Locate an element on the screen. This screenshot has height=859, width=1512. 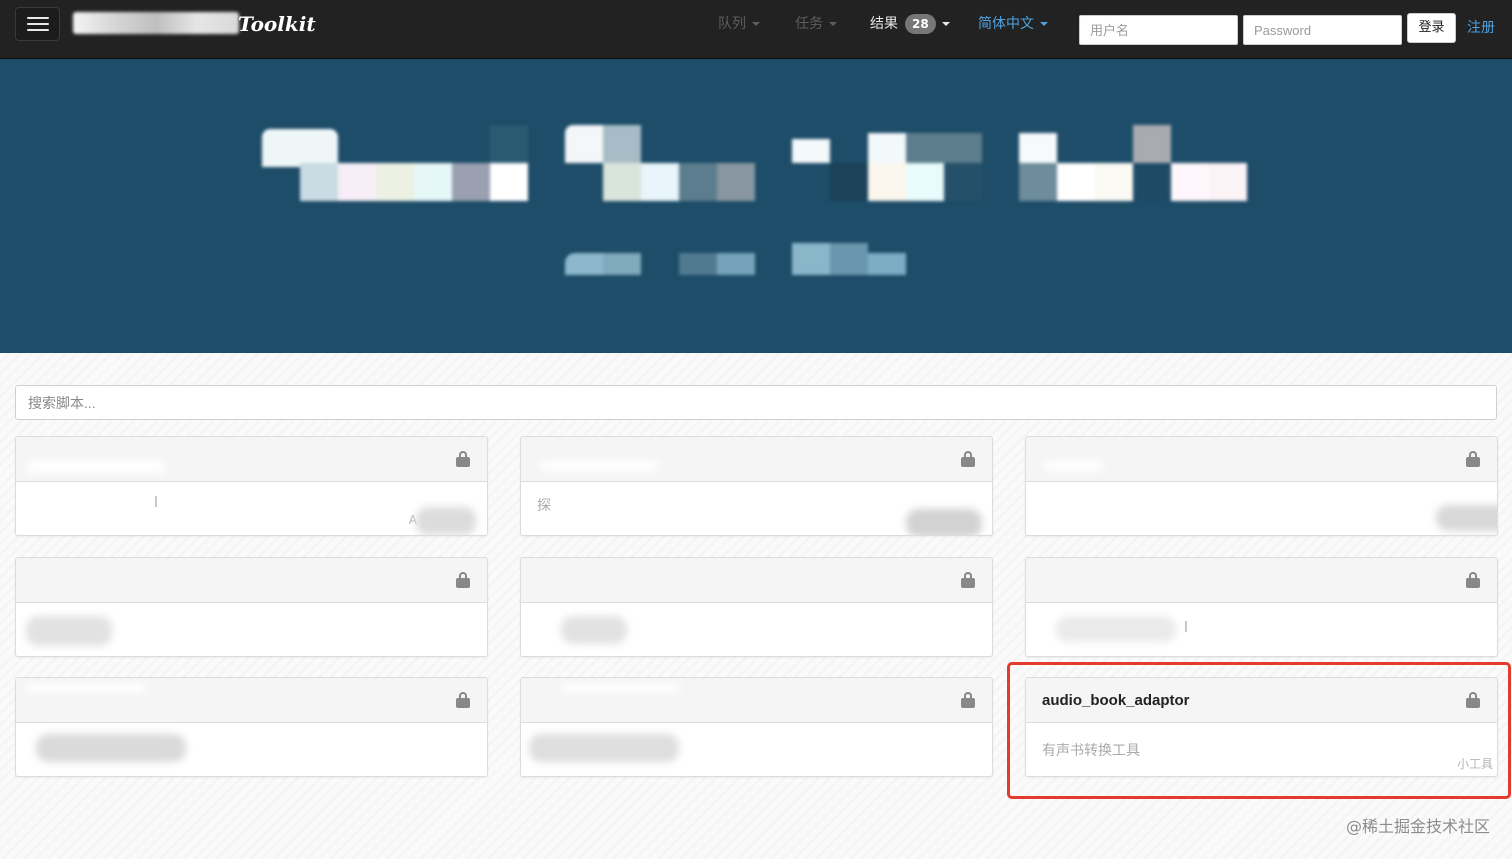
card-description: l is located at coordinates (1186, 628).